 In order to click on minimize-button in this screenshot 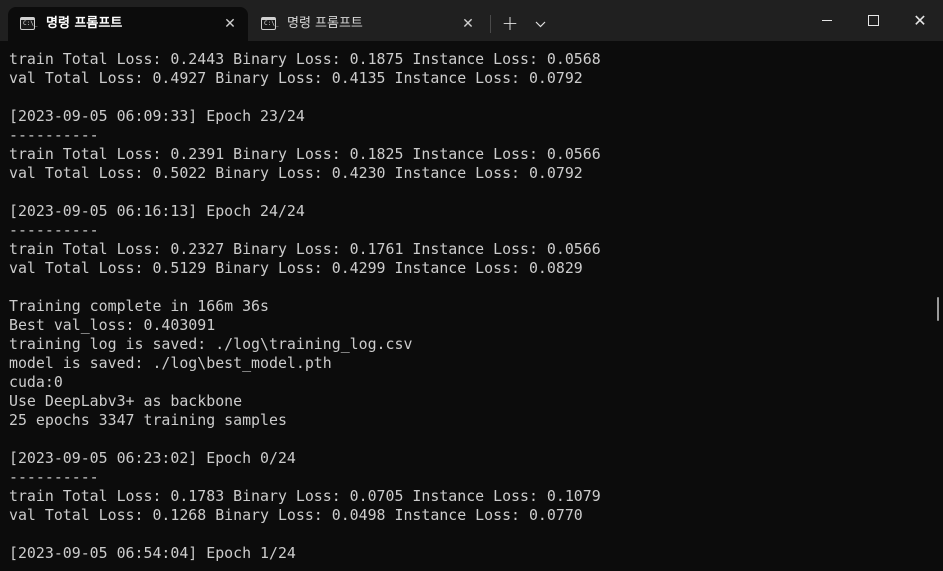, I will do `click(827, 20)`.